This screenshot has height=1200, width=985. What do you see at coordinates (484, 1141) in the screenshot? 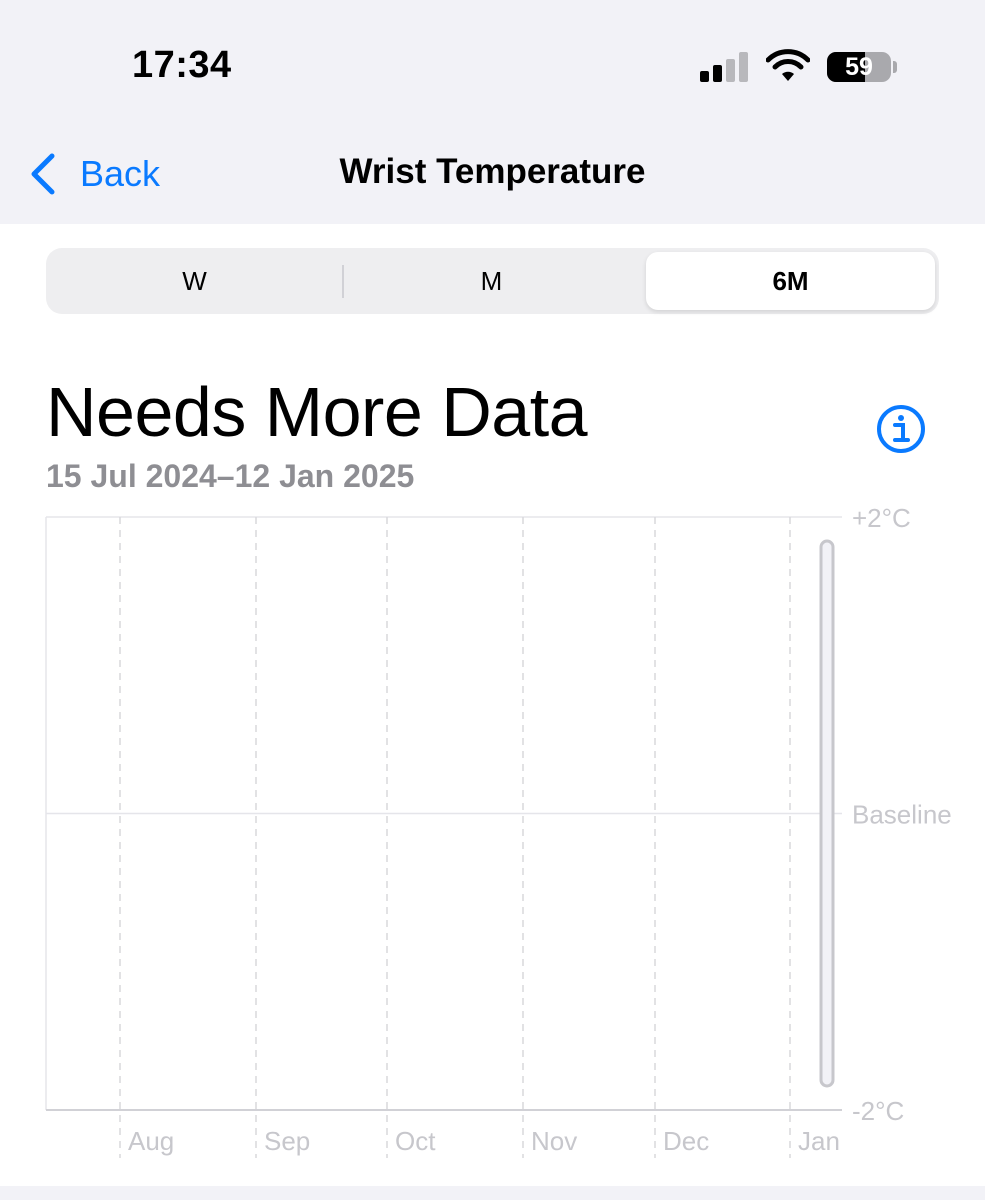
I see `x-axis-labels: Aug Sep Oct Nov Dec Jan` at bounding box center [484, 1141].